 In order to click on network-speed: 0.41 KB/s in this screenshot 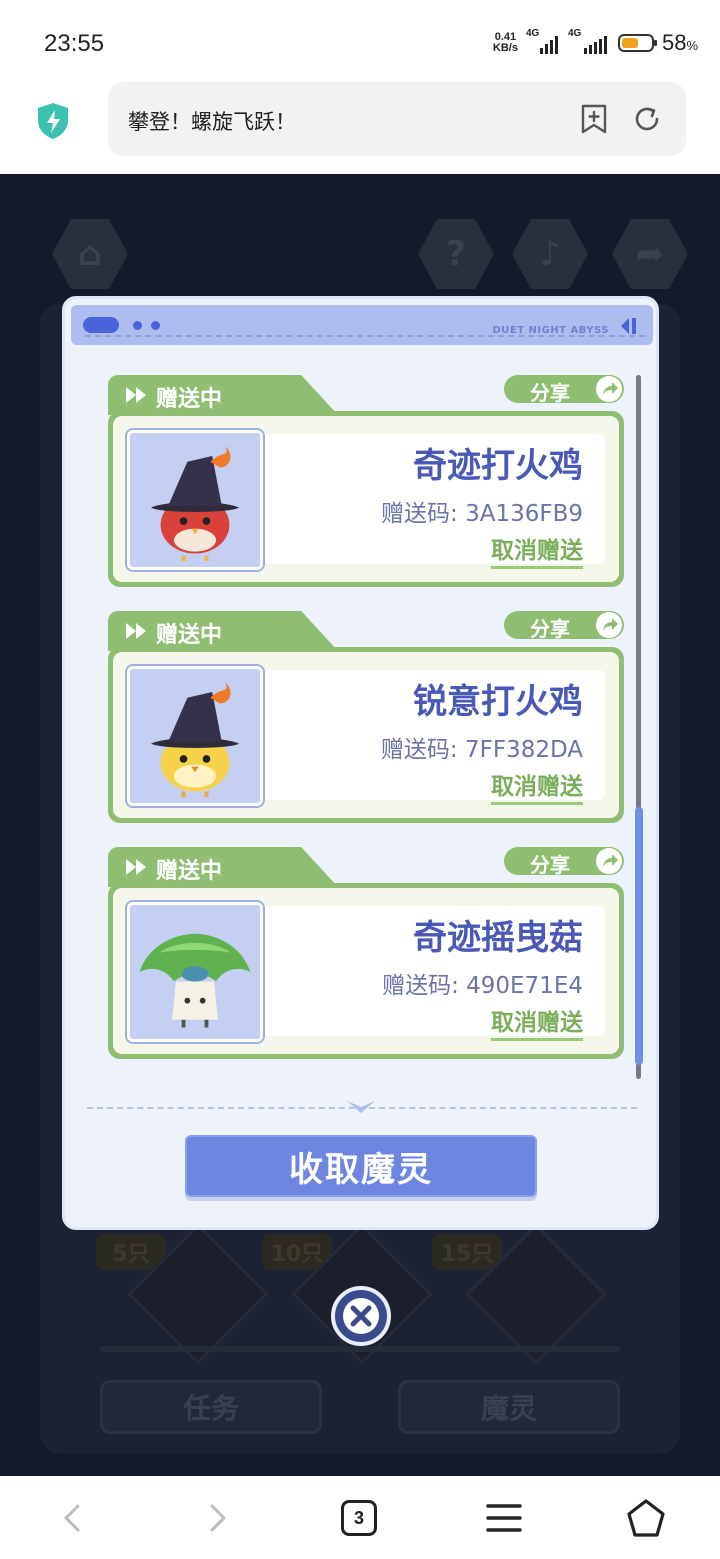, I will do `click(505, 43)`.